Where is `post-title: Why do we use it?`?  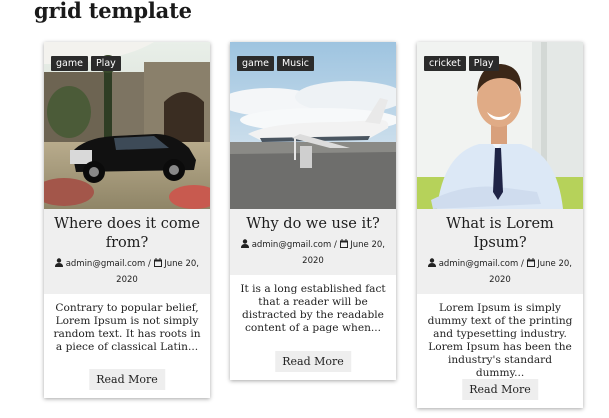 post-title: Why do we use it? is located at coordinates (313, 224).